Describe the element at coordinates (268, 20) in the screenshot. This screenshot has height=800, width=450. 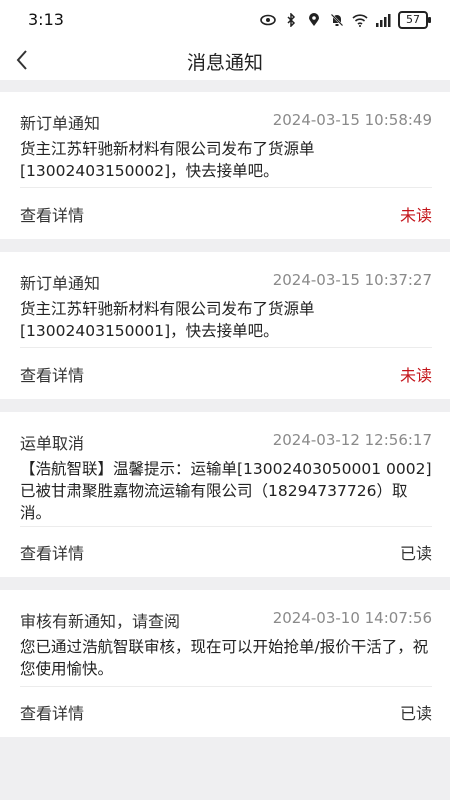
I see `eye-icon` at that location.